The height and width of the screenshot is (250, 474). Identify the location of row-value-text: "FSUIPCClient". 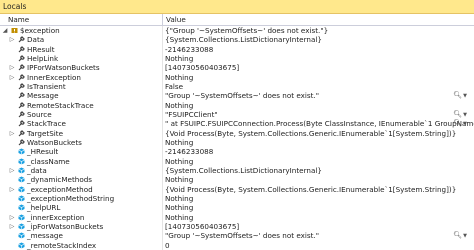
(191, 114).